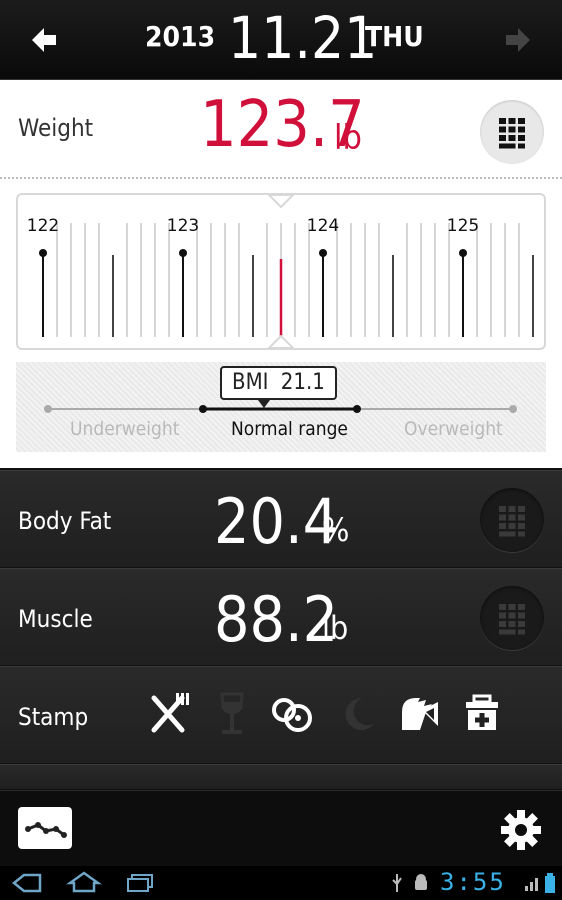  I want to click on graph-button, so click(45, 828).